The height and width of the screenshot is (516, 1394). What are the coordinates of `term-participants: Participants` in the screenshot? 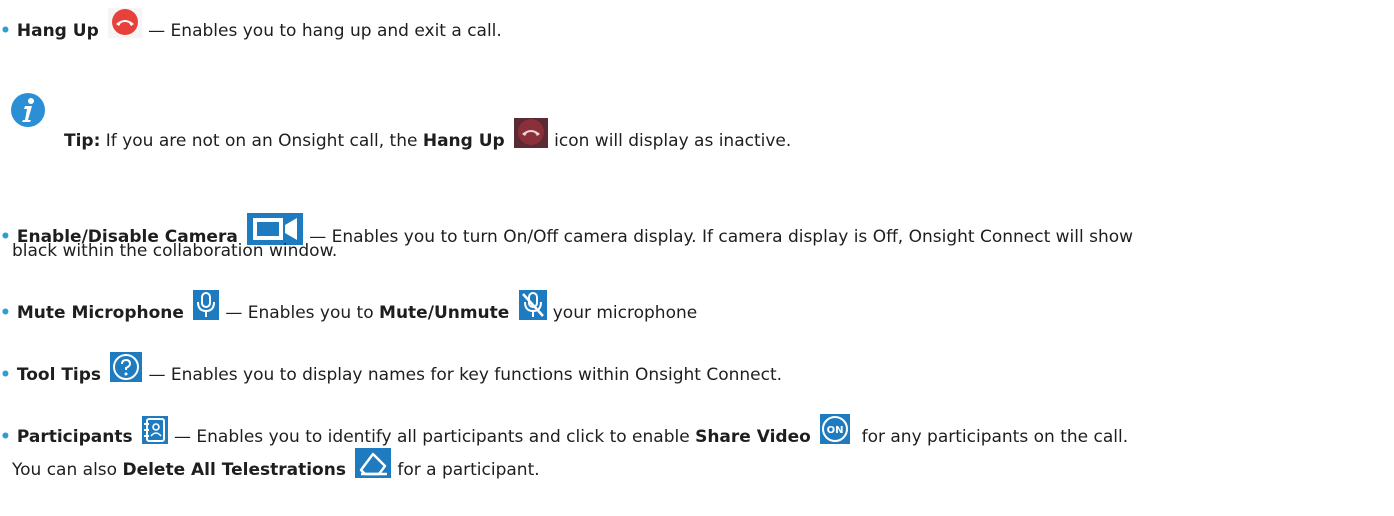 It's located at (74, 437).